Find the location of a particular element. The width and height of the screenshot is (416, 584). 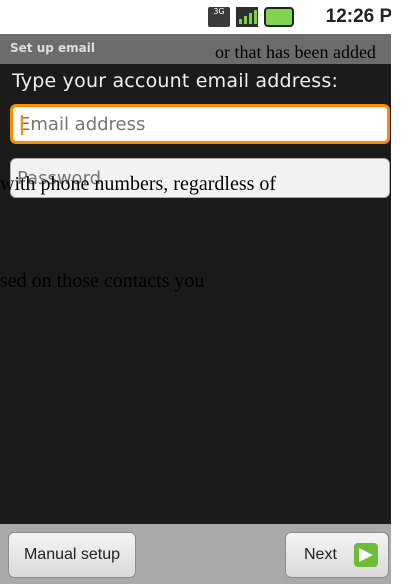

email-input is located at coordinates (200, 124).